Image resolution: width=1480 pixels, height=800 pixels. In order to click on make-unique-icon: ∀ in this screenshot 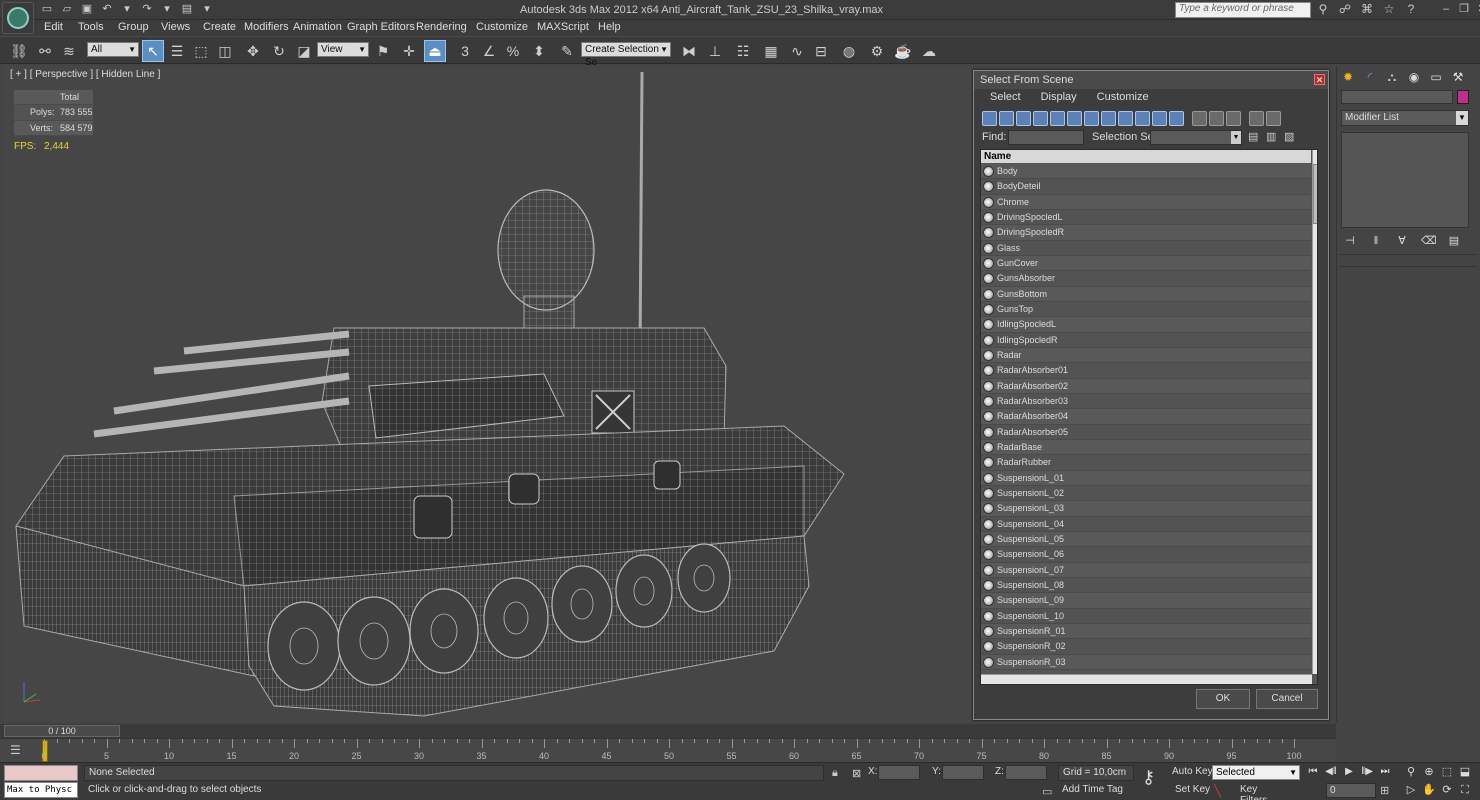, I will do `click(1402, 241)`.